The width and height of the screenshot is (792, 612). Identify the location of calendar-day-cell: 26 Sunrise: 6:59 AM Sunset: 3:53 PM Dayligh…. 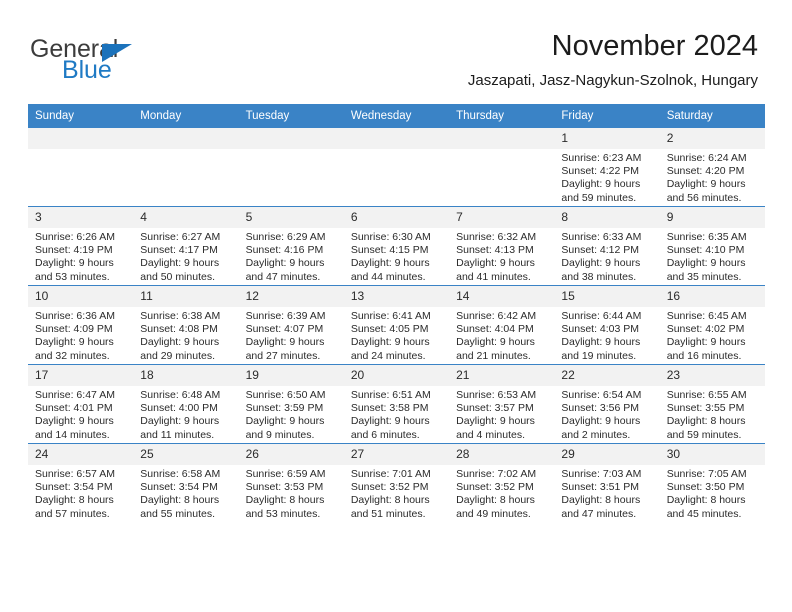
(291, 482).